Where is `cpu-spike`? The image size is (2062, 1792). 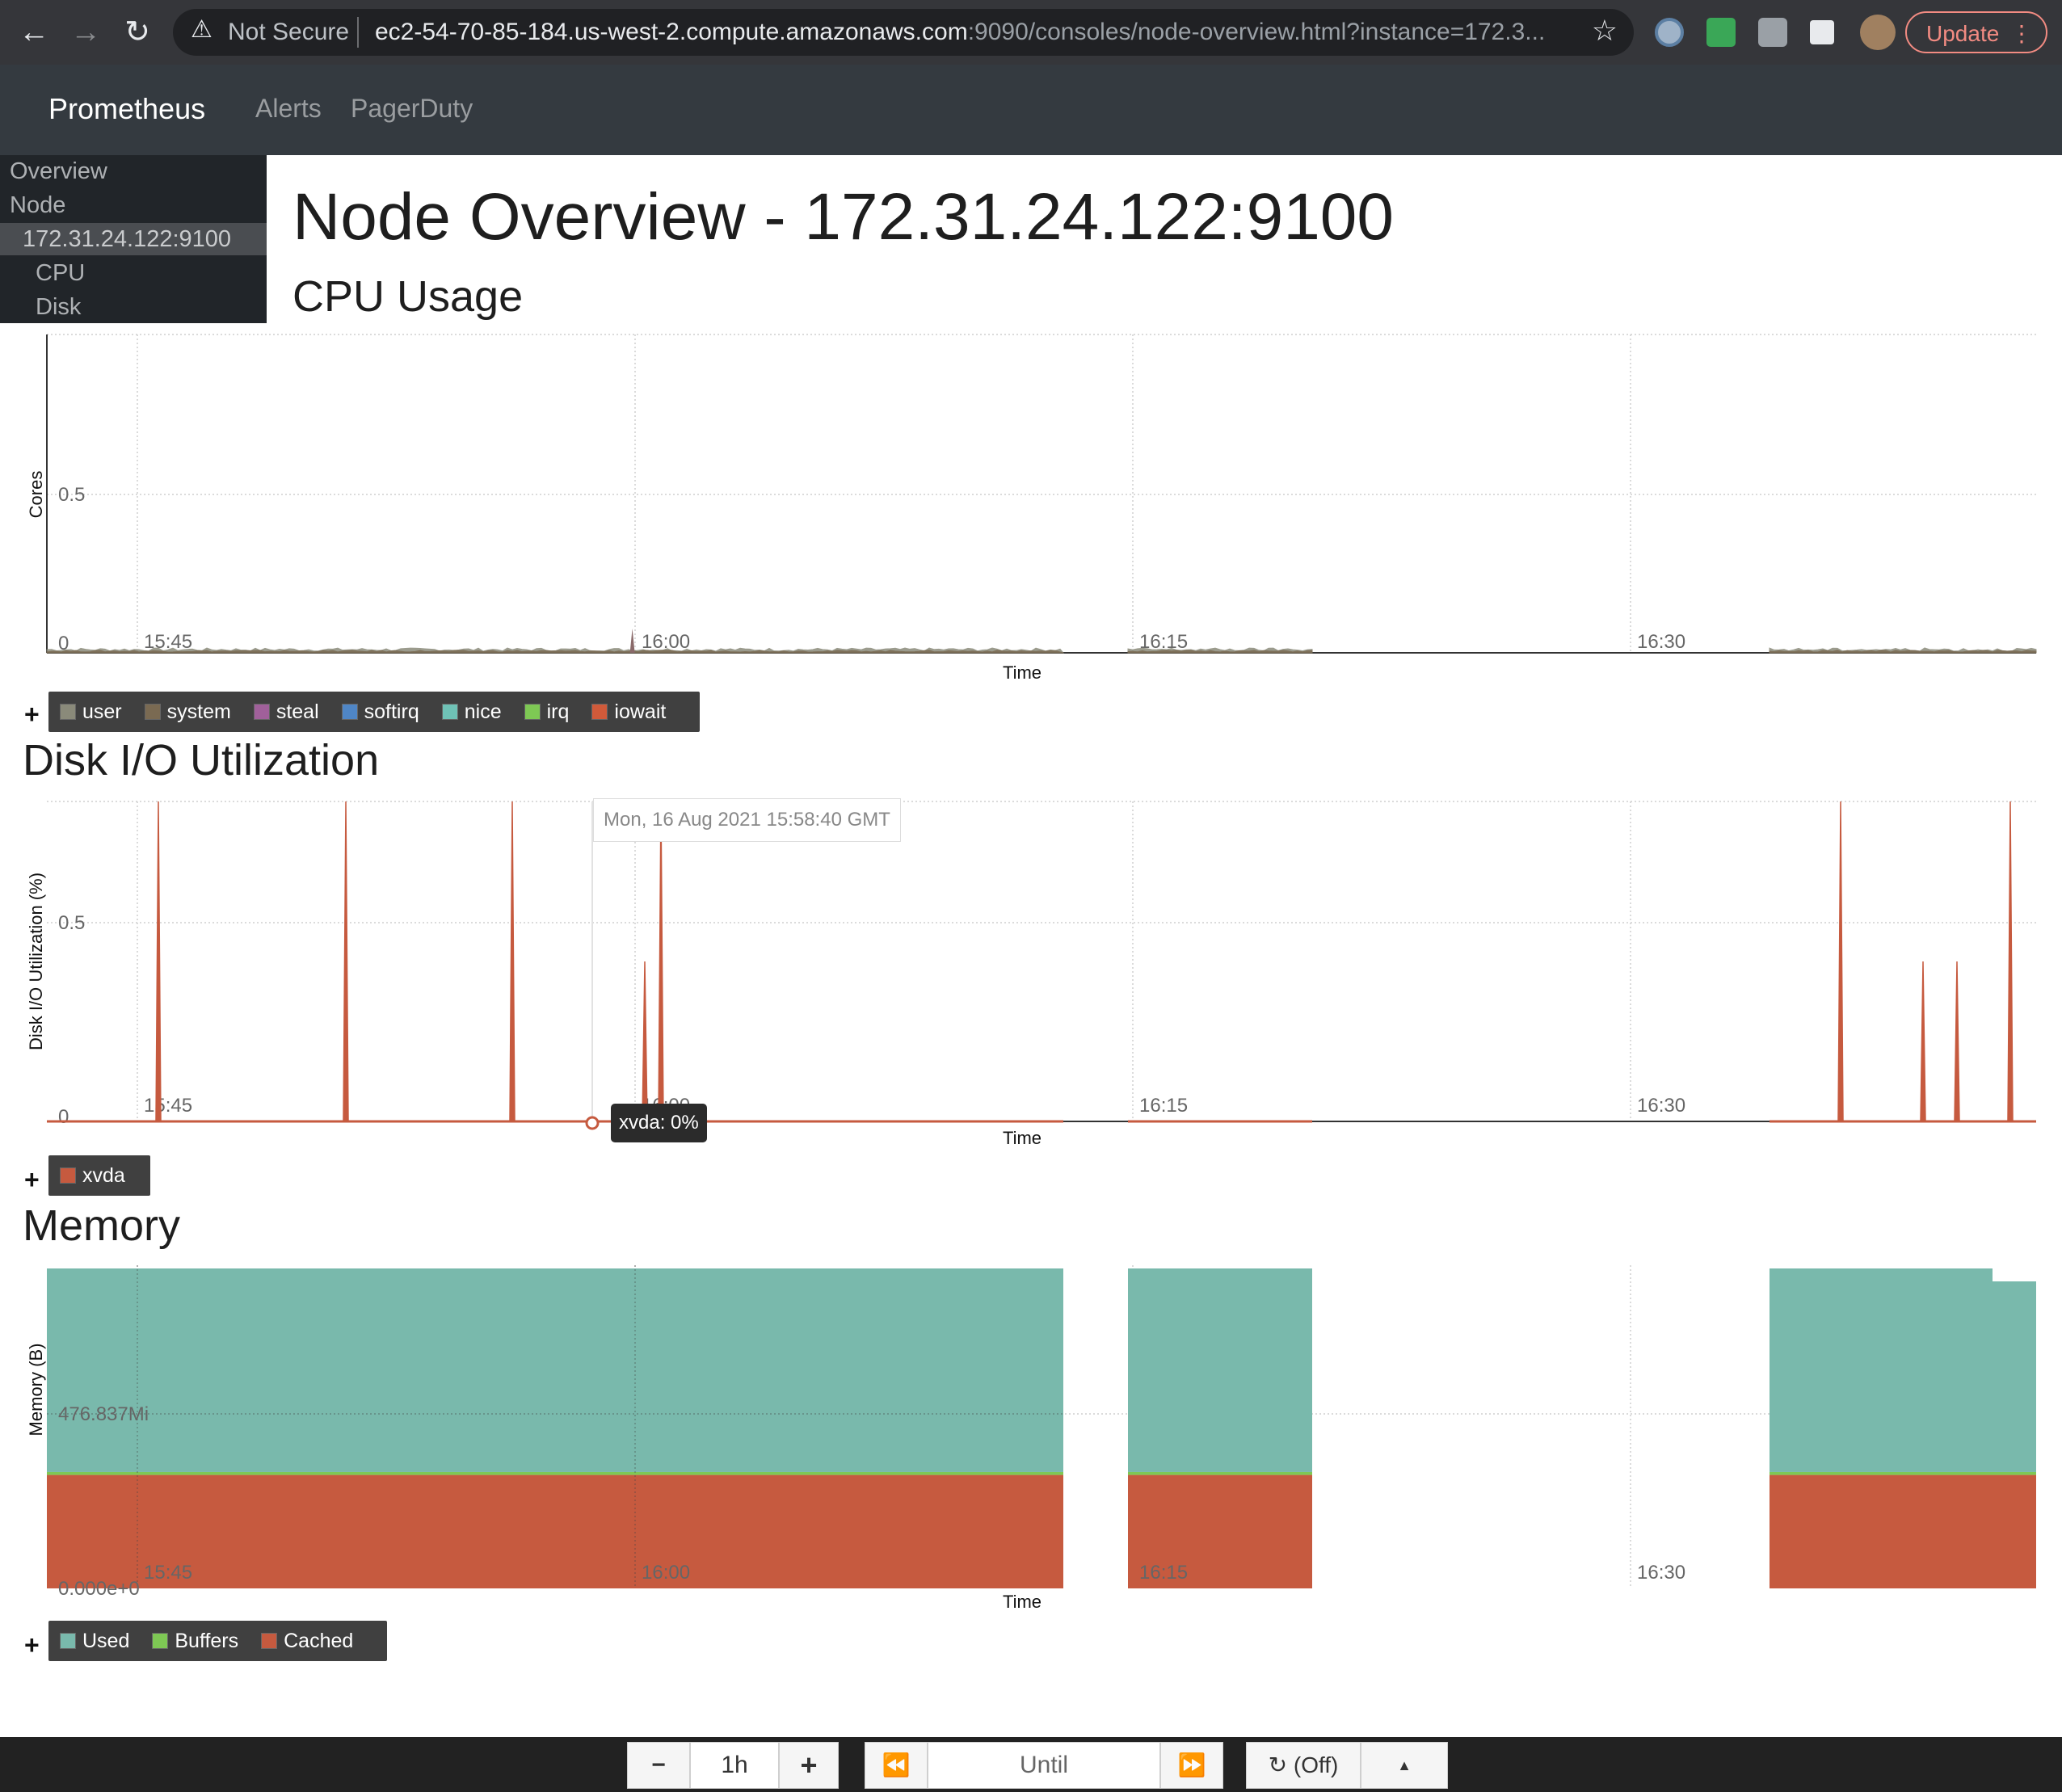
cpu-spike is located at coordinates (632, 641).